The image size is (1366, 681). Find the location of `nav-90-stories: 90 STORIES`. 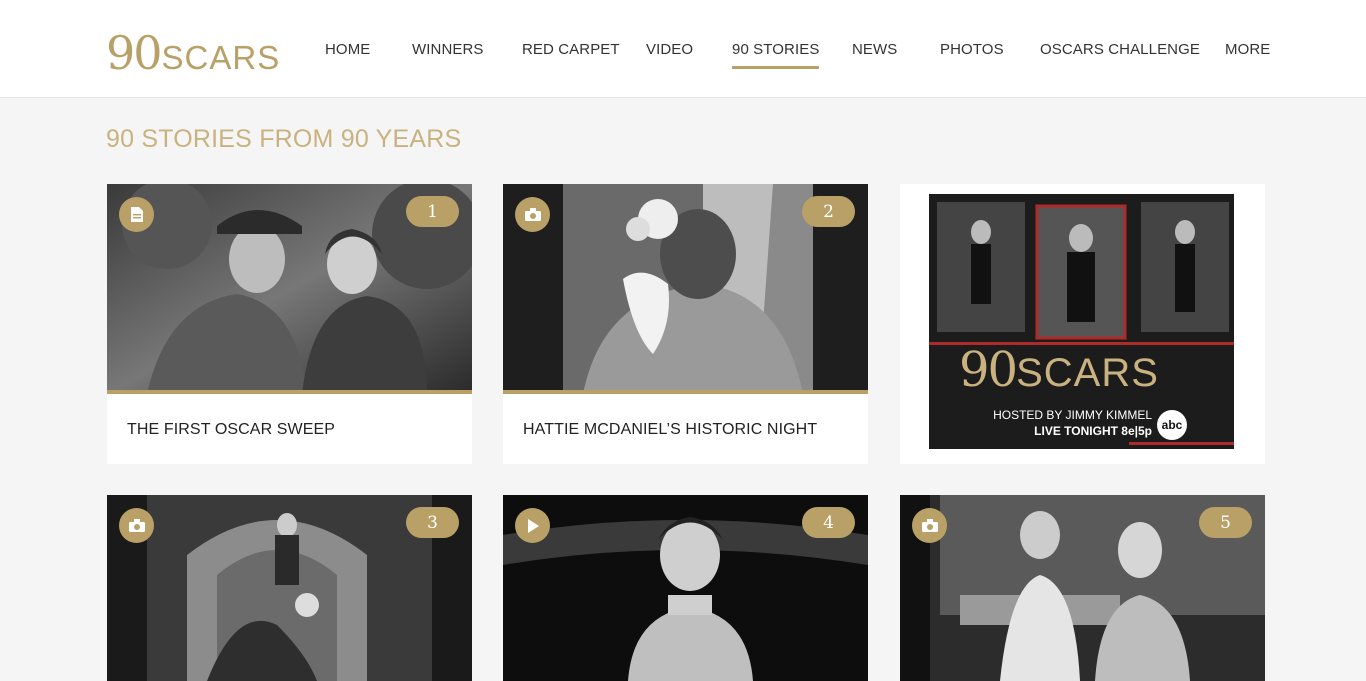

nav-90-stories: 90 STORIES is located at coordinates (776, 55).